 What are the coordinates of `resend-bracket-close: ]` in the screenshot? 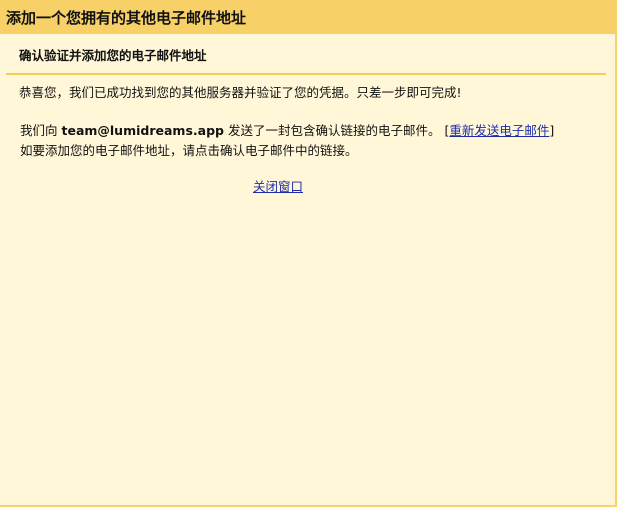 It's located at (552, 130).